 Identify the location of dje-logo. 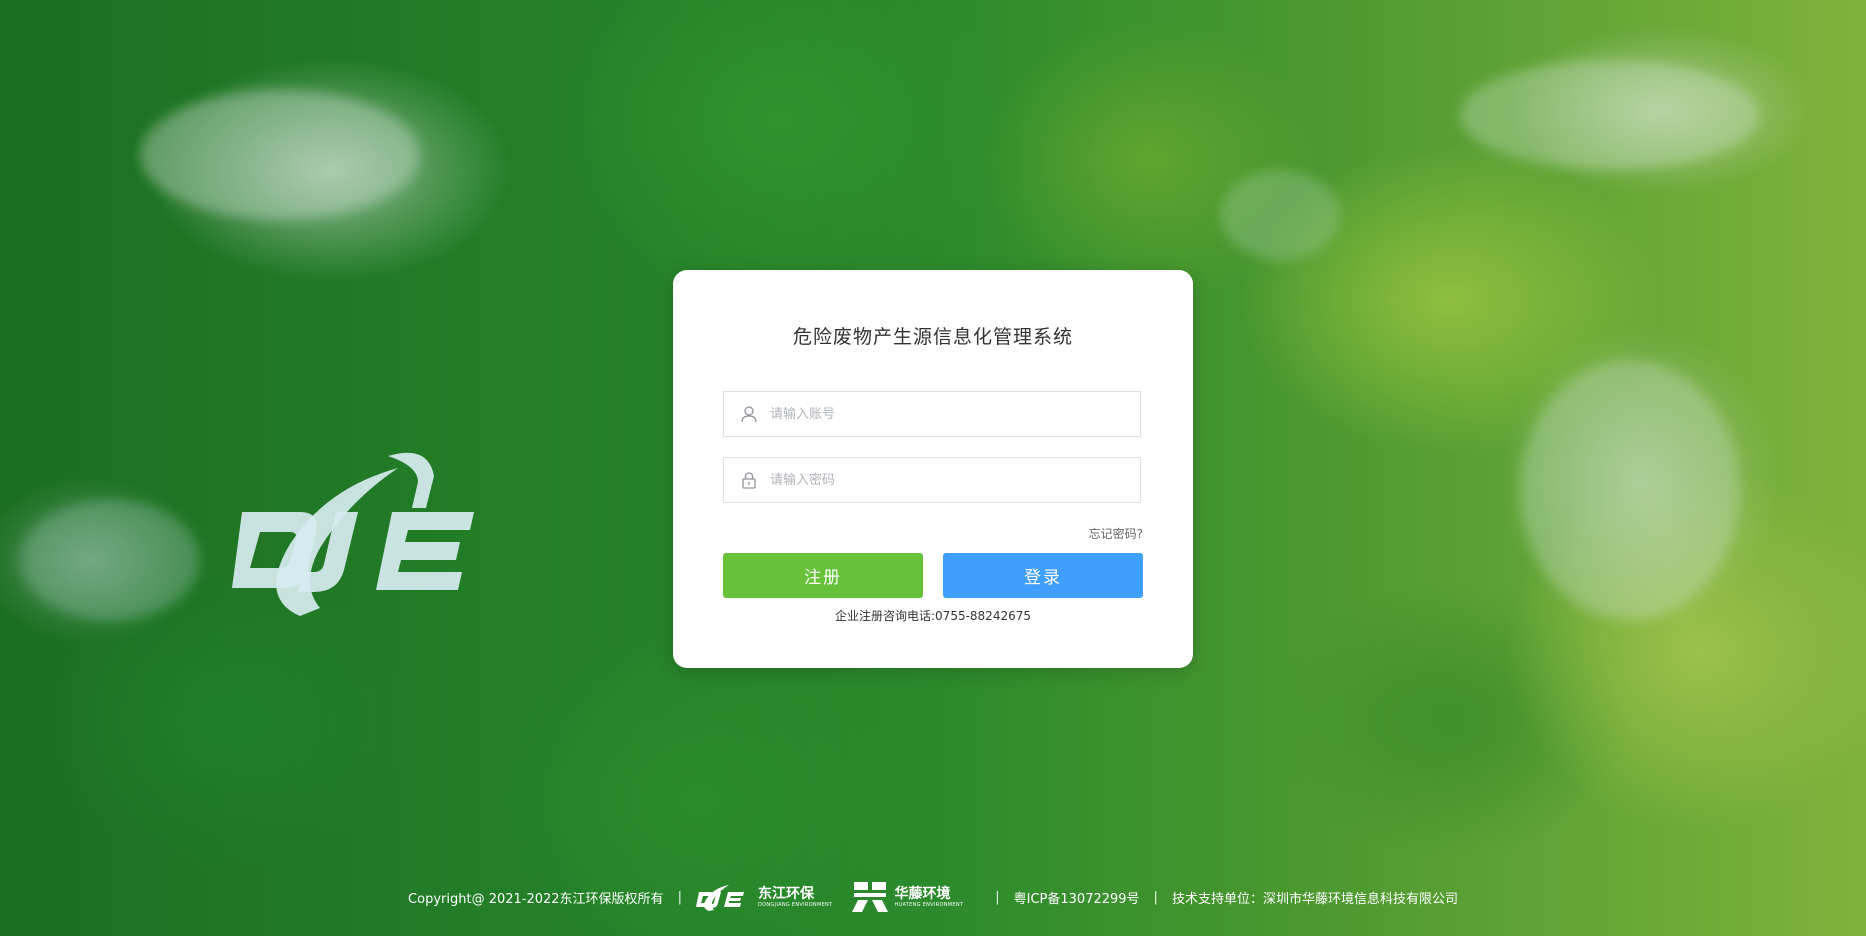
(353, 534).